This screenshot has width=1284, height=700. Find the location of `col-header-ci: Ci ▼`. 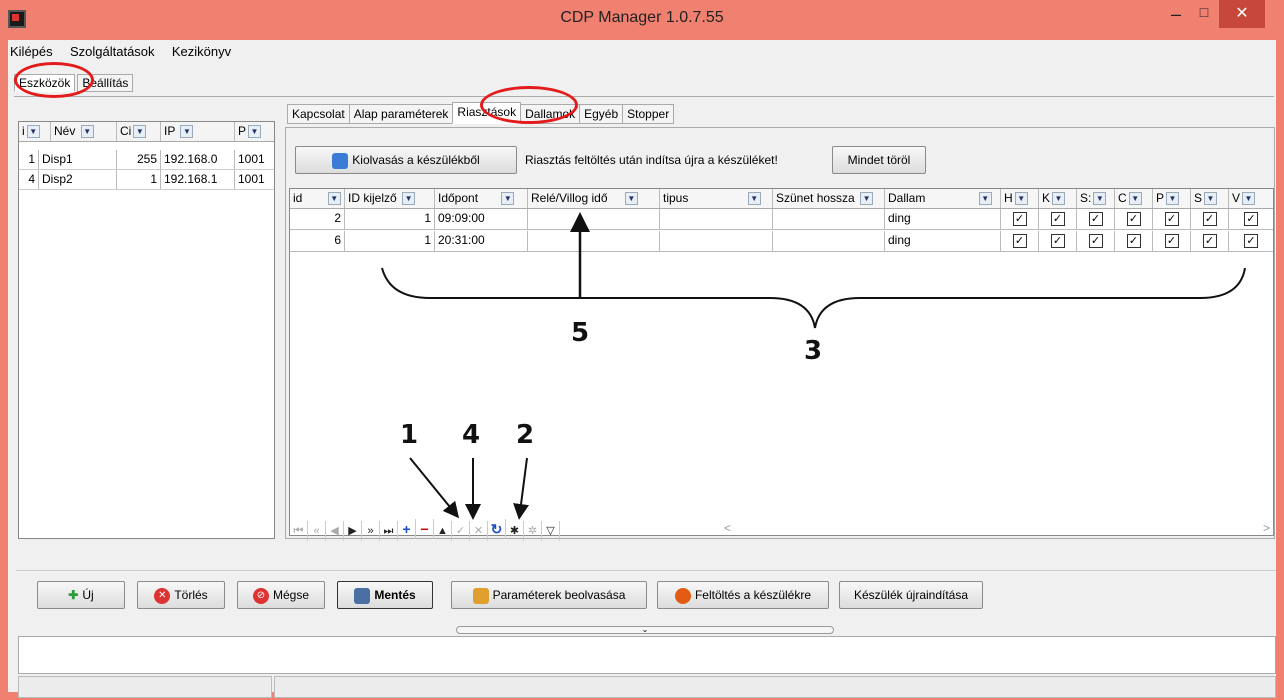

col-header-ci: Ci ▼ is located at coordinates (139, 131).